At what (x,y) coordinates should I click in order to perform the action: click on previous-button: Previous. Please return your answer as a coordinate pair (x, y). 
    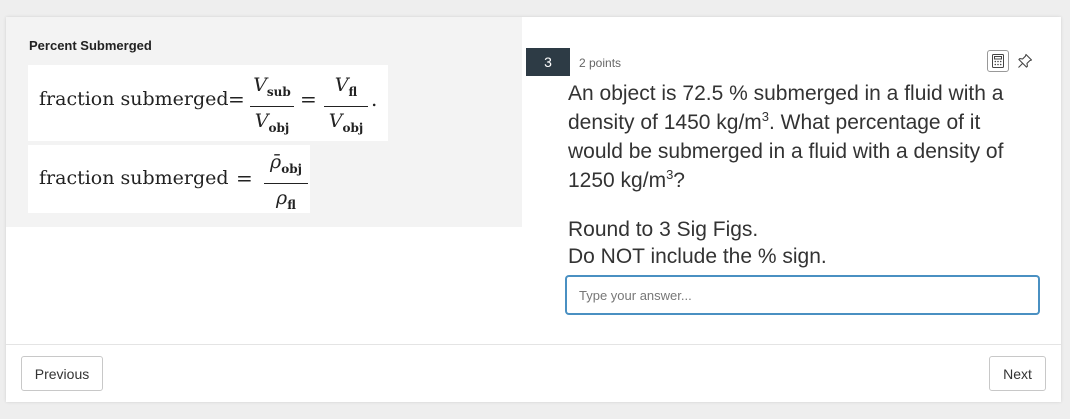
    Looking at the image, I should click on (62, 373).